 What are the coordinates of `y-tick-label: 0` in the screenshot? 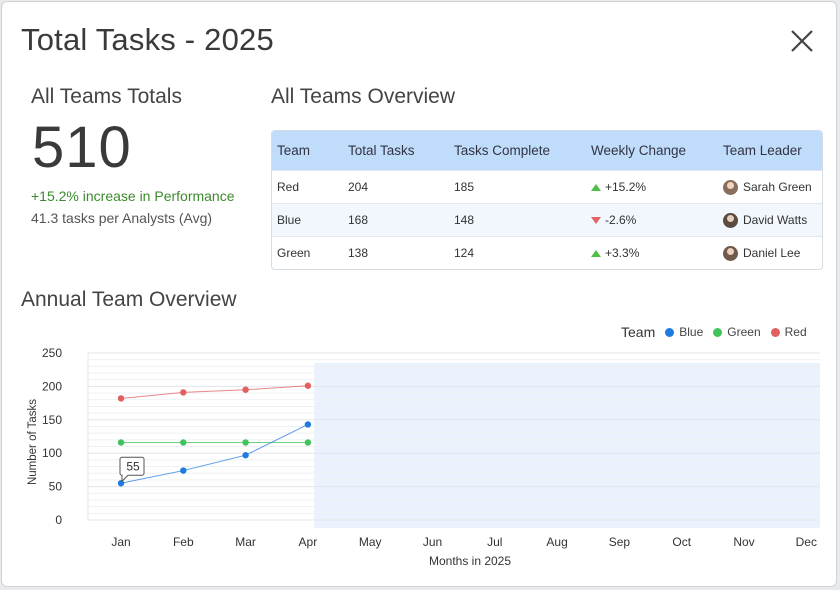 It's located at (58, 520).